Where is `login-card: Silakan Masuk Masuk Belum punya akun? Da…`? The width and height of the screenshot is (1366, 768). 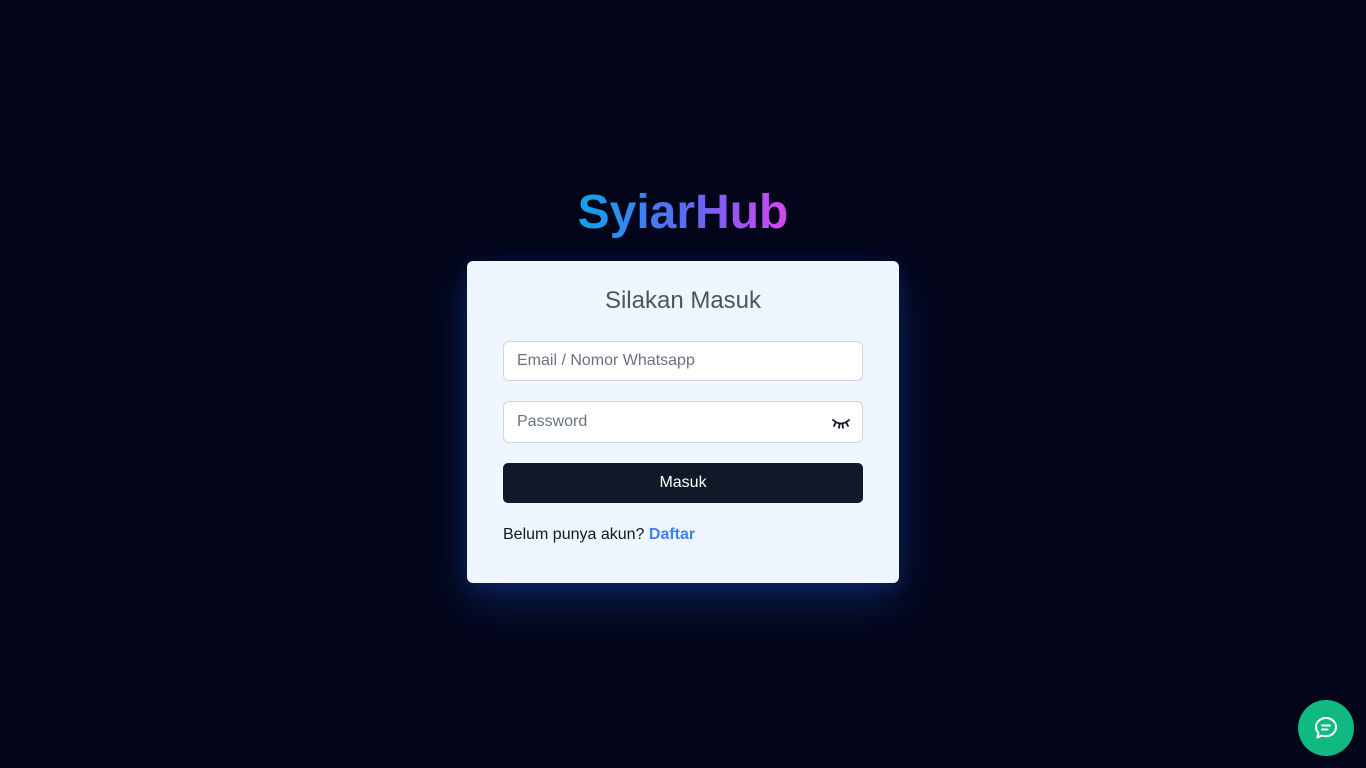
login-card: Silakan Masuk Masuk Belum punya akun? Da… is located at coordinates (683, 422).